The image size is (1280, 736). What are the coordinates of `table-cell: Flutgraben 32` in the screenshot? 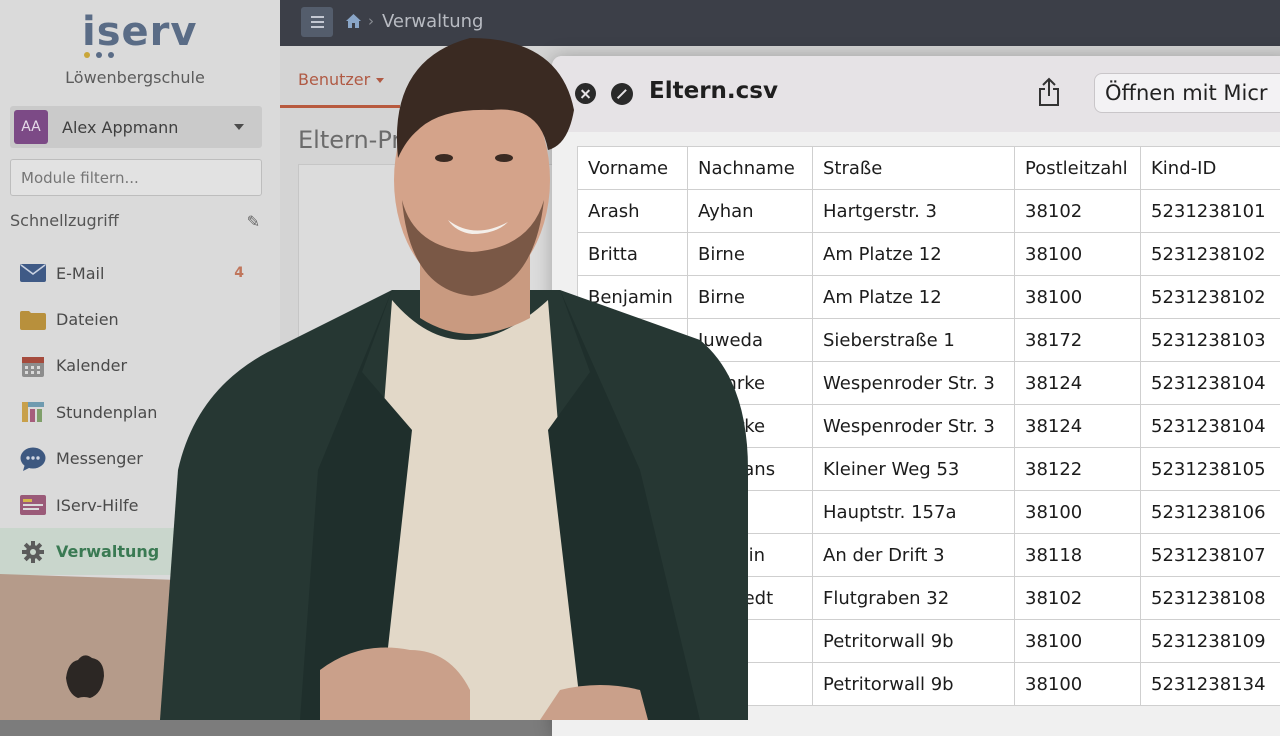 It's located at (914, 598).